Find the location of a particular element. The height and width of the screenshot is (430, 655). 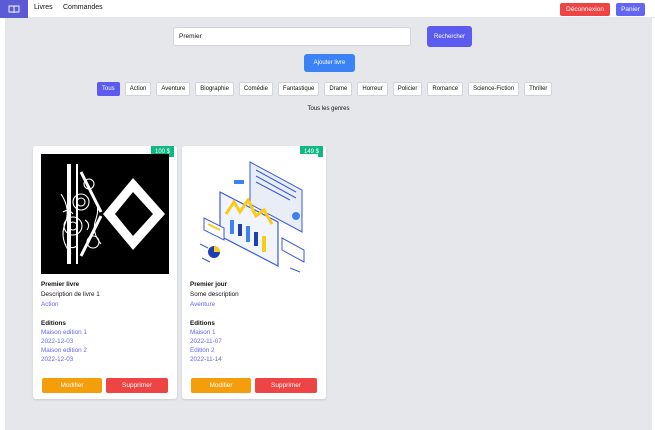

letter-k-floral-logo-icon is located at coordinates (105, 214).